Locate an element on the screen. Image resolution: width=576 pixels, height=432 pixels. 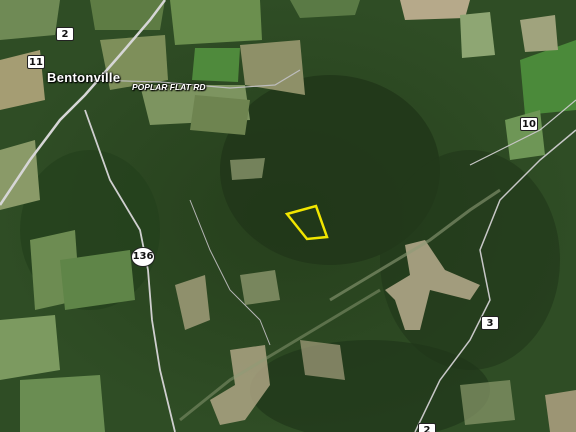
route-136-shield: 136 is located at coordinates (143, 257).